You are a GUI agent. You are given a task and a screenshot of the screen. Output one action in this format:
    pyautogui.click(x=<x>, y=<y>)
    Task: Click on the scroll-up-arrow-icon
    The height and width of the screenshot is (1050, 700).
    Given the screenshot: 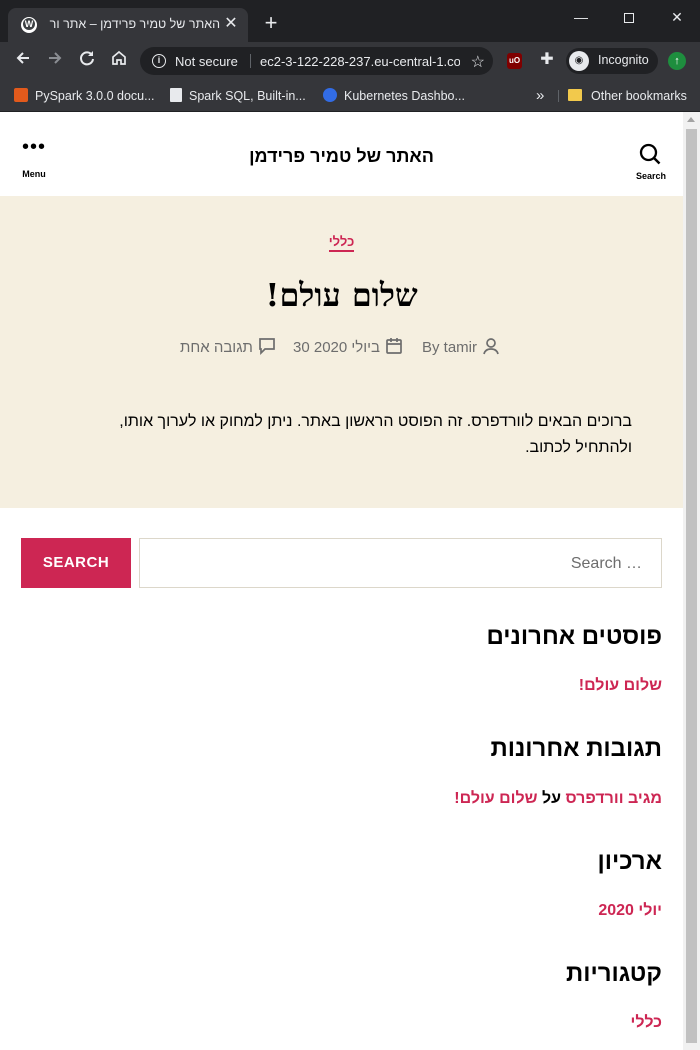 What is the action you would take?
    pyautogui.click(x=691, y=119)
    